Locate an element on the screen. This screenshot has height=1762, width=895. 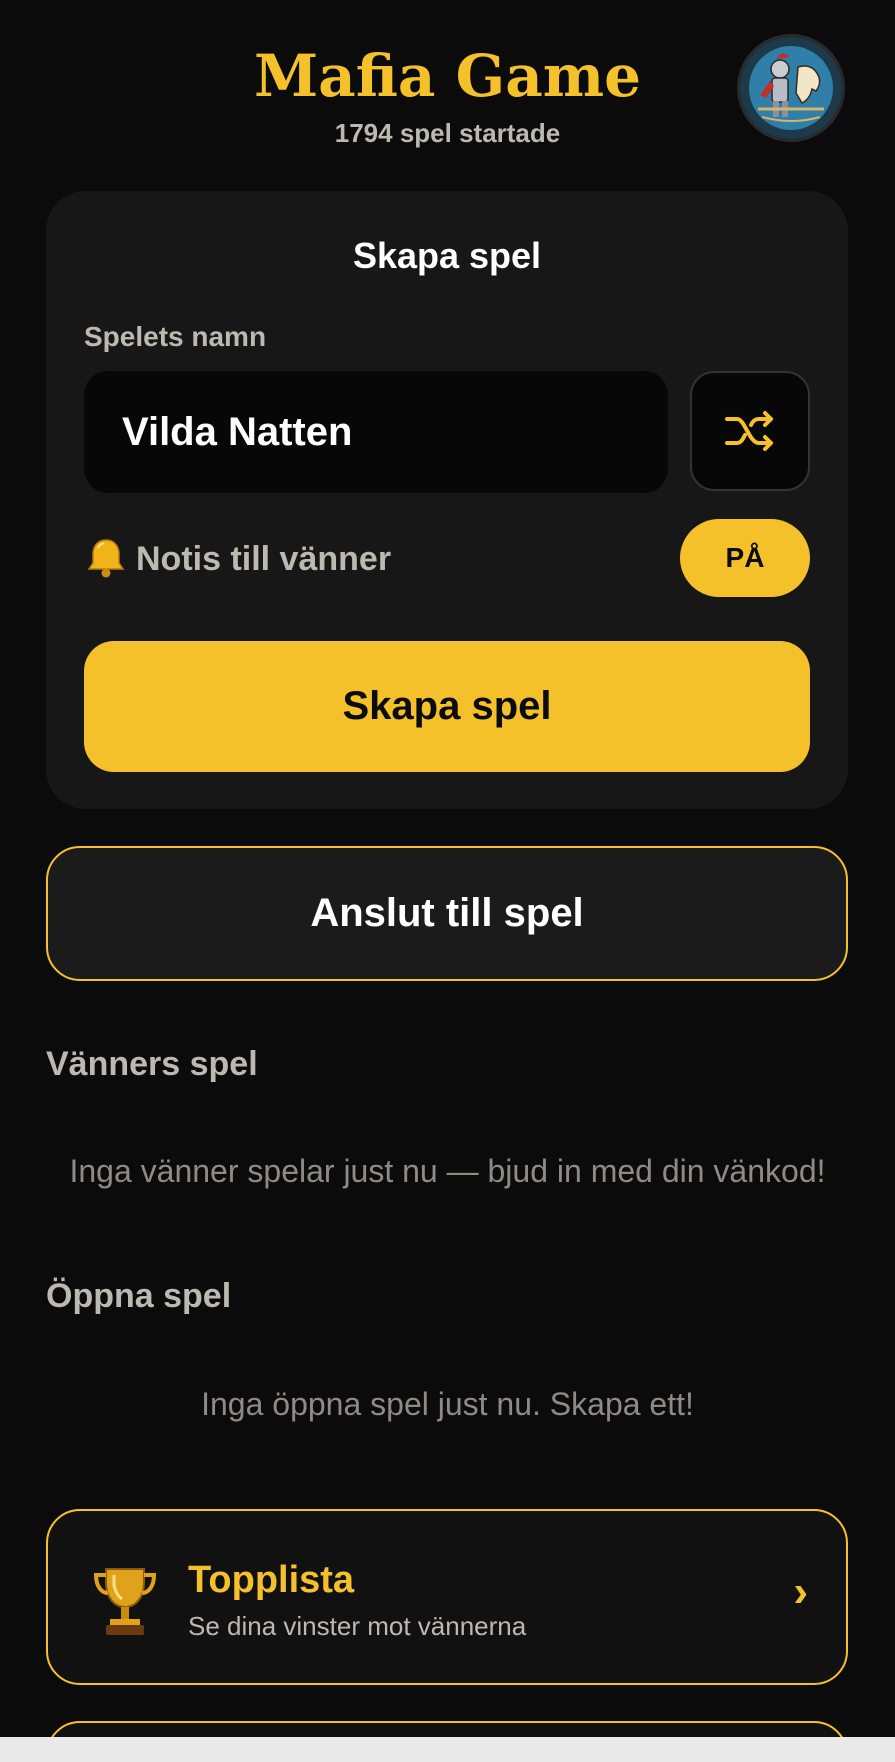
profile-avatar is located at coordinates (791, 88).